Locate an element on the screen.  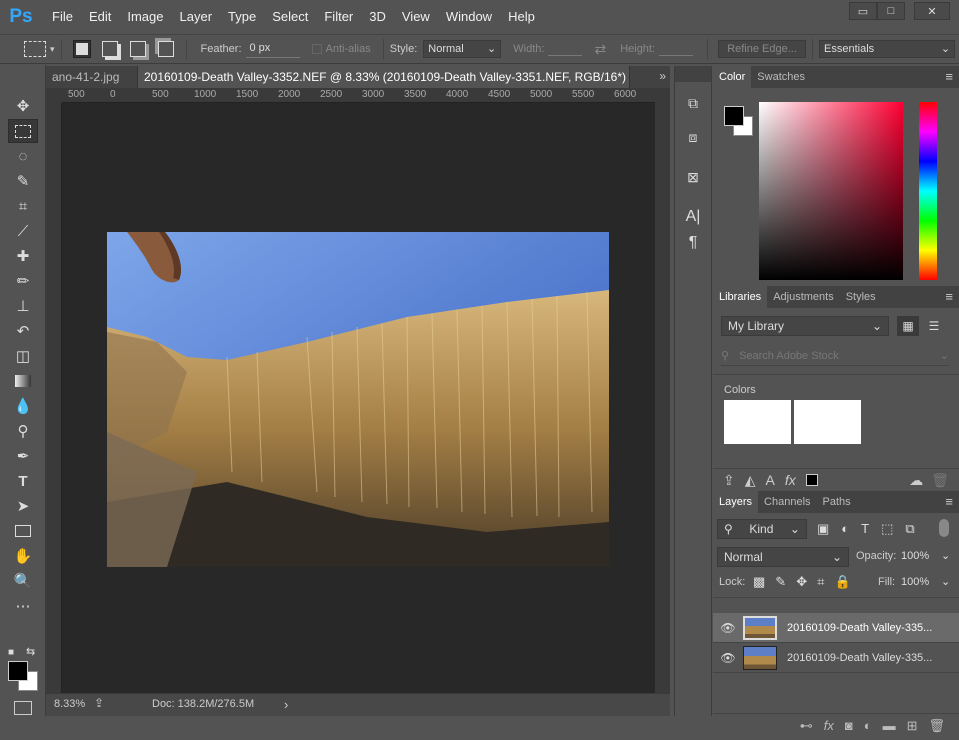
swap-arrows-icon: ⇄ is located at coordinates (600, 49).